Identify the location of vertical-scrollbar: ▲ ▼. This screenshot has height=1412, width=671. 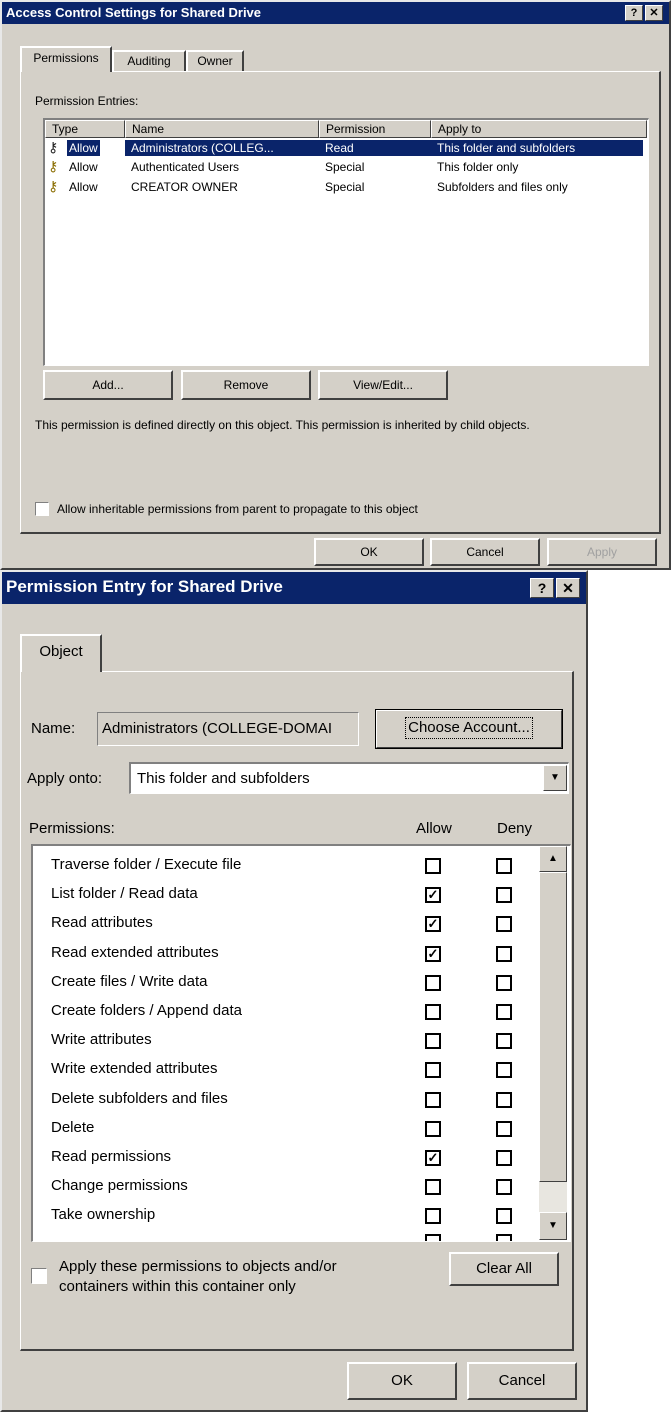
(553, 1043).